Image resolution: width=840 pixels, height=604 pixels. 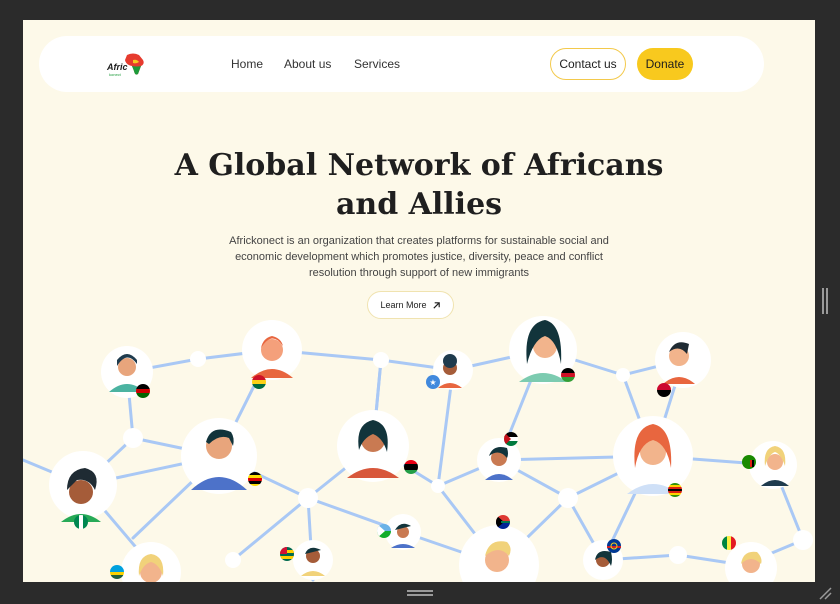 I want to click on angola-flag-icon, so click(x=664, y=390).